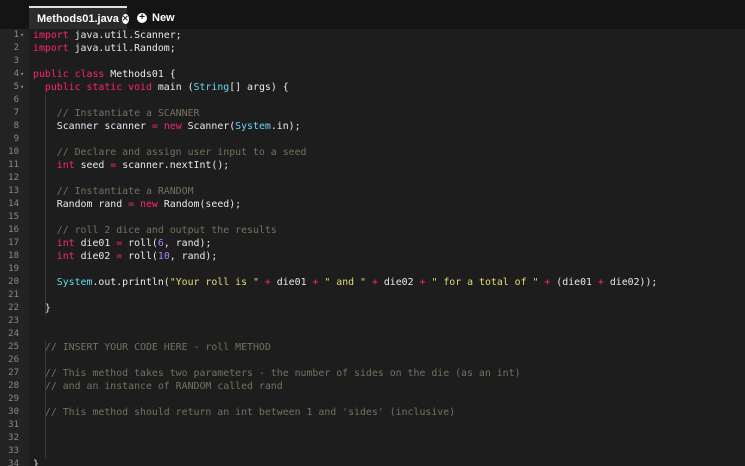 The image size is (745, 466). Describe the element at coordinates (13, 412) in the screenshot. I see `line-number: 30` at that location.